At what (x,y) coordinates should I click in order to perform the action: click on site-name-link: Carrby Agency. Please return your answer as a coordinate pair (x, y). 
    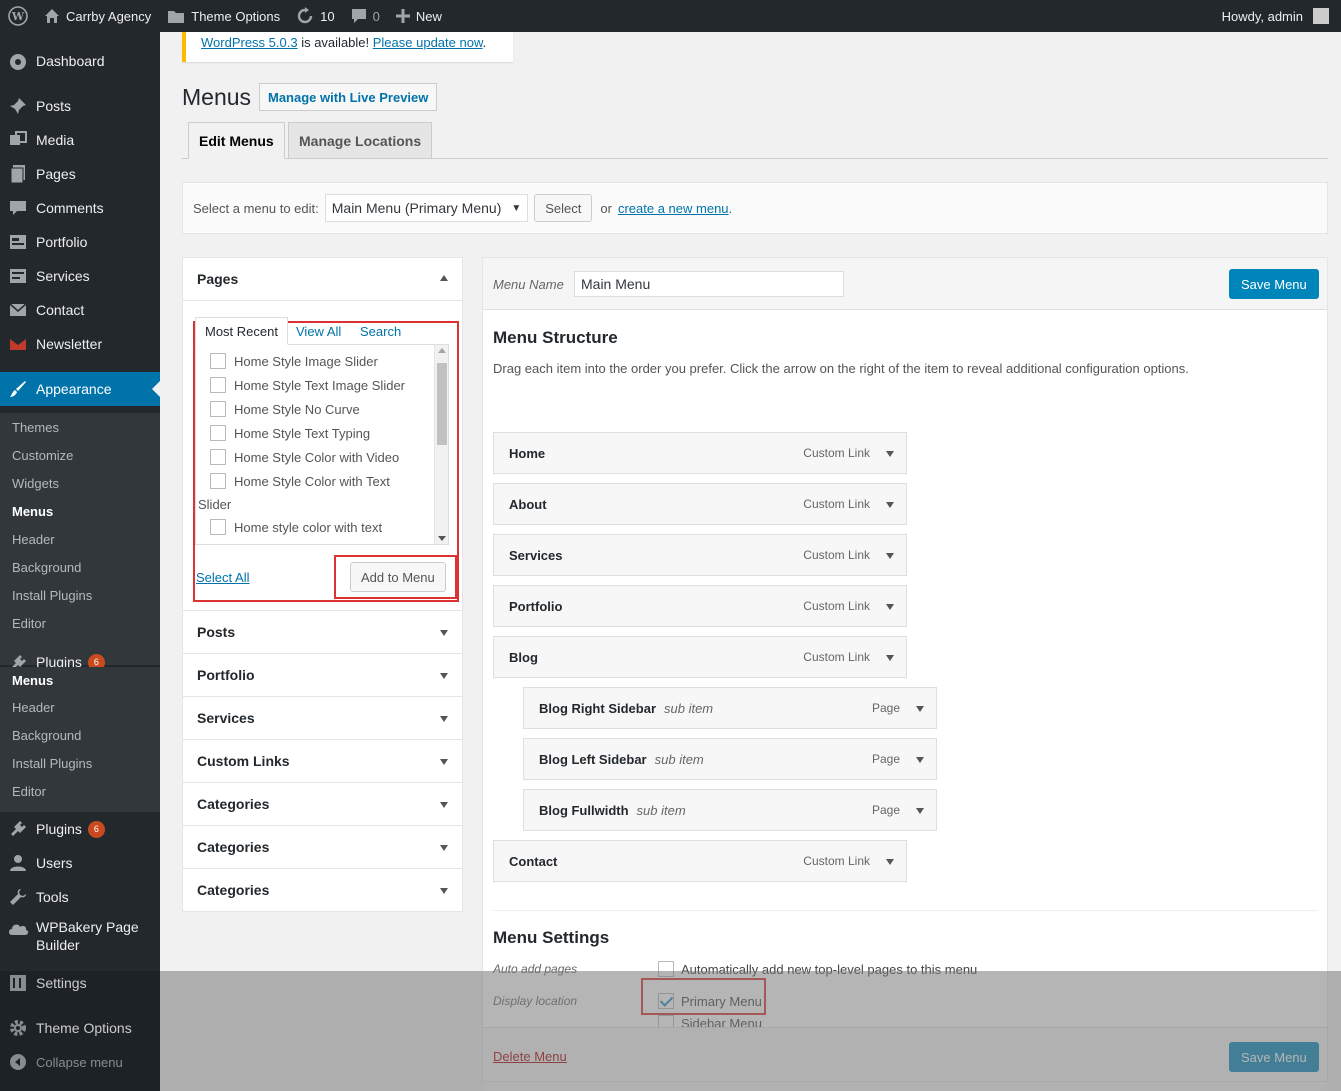
    Looking at the image, I should click on (97, 16).